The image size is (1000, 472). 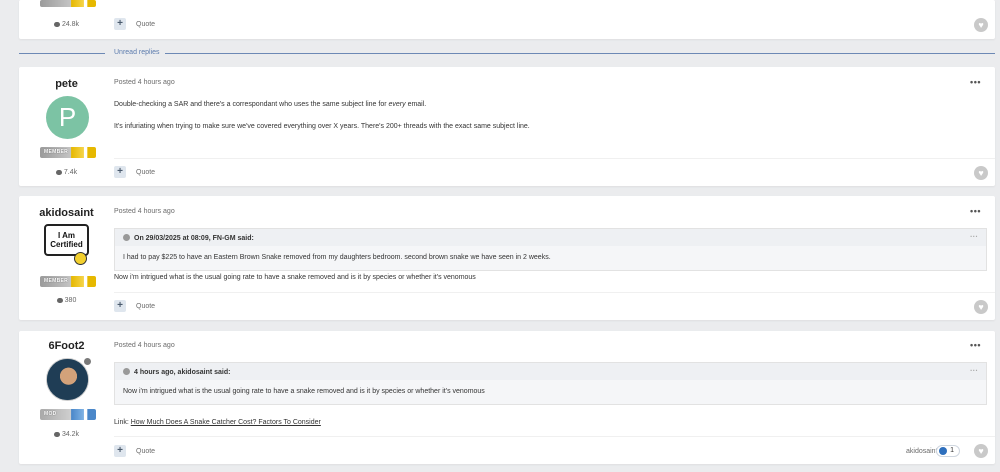 I want to click on avatar, so click(x=67, y=379).